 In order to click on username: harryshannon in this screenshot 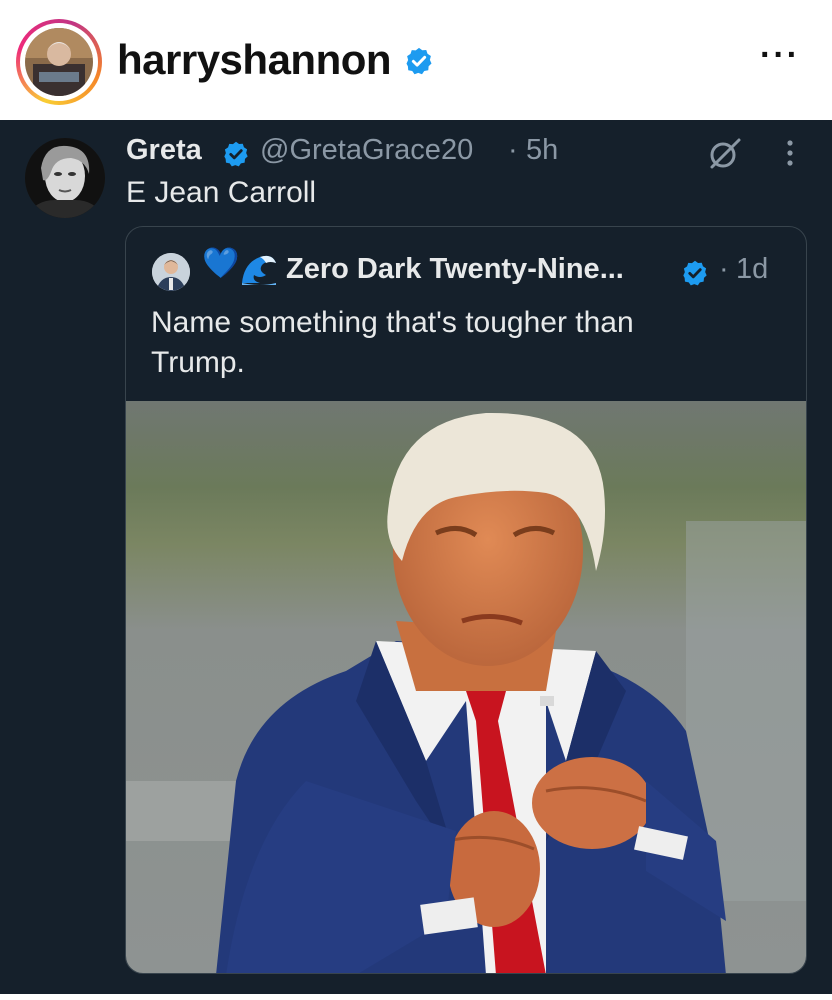, I will do `click(254, 60)`.